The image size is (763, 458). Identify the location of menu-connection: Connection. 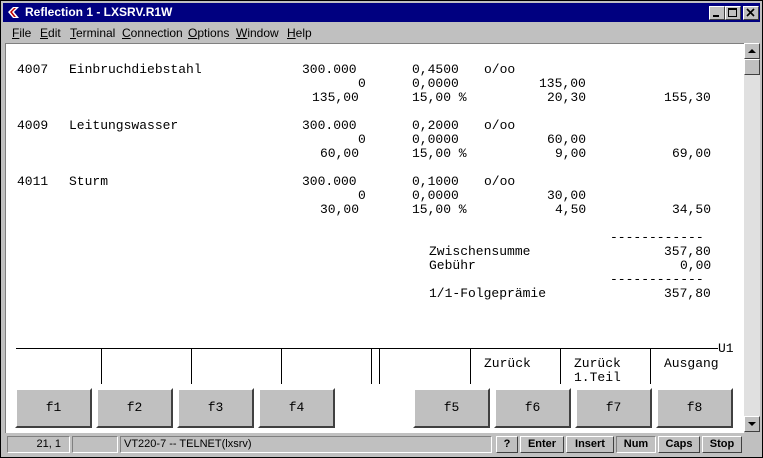
(152, 33).